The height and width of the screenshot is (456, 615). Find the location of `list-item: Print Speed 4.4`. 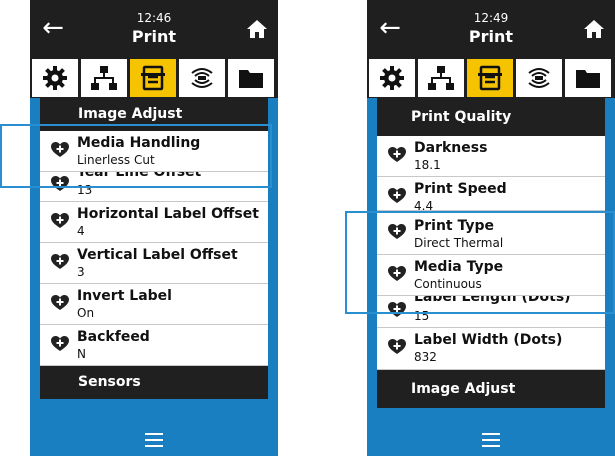

list-item: Print Speed 4.4 is located at coordinates (491, 194).